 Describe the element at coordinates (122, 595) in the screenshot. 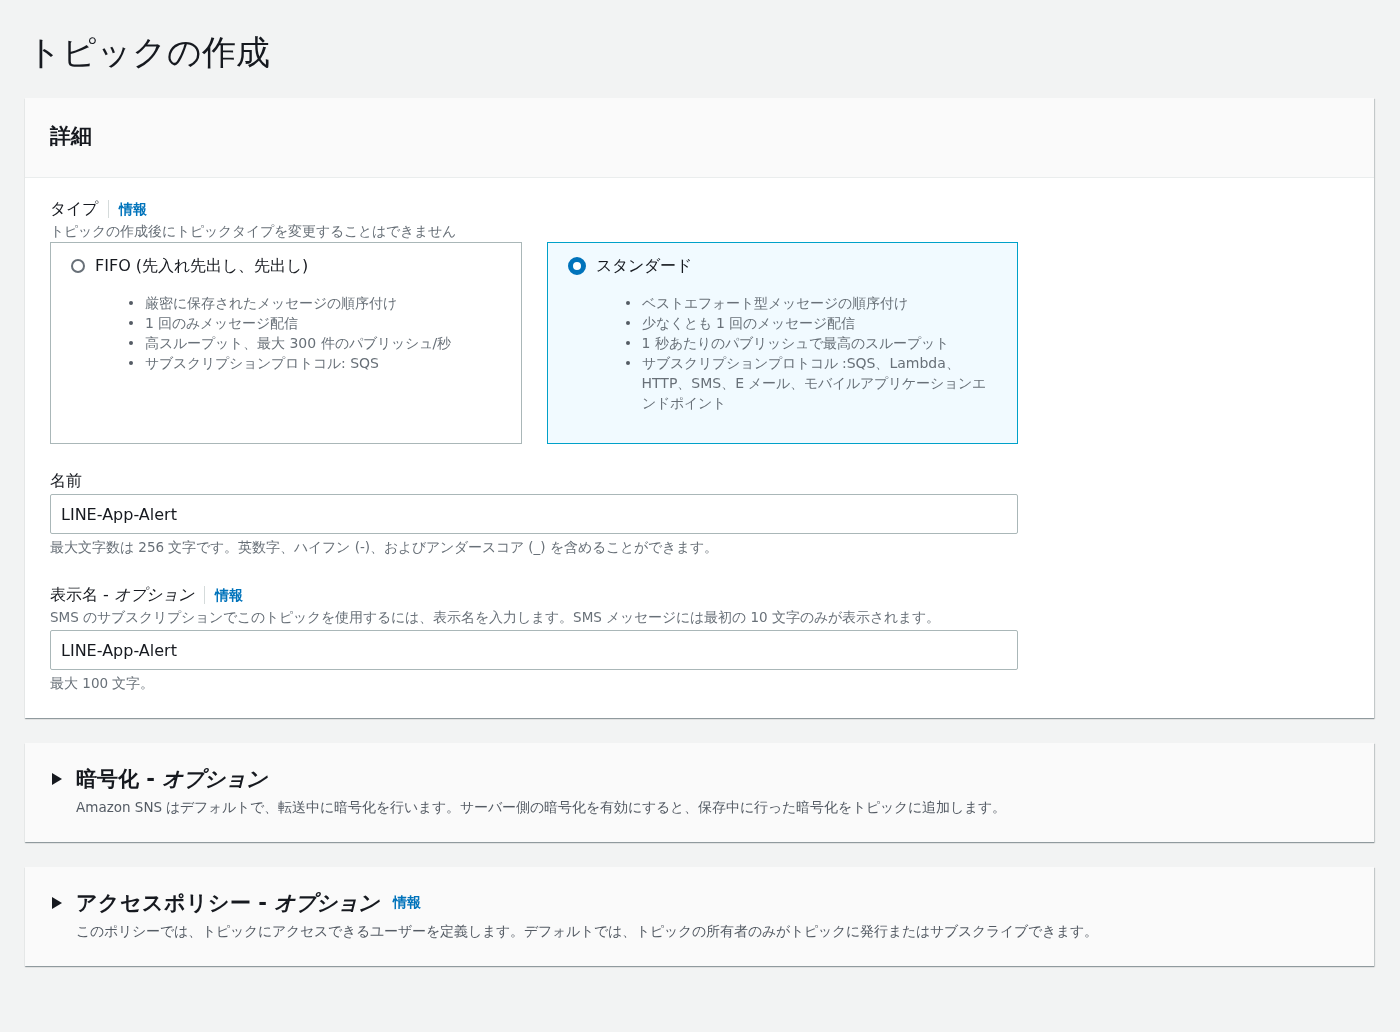

I see `field-label: 表示名 - オプション` at that location.